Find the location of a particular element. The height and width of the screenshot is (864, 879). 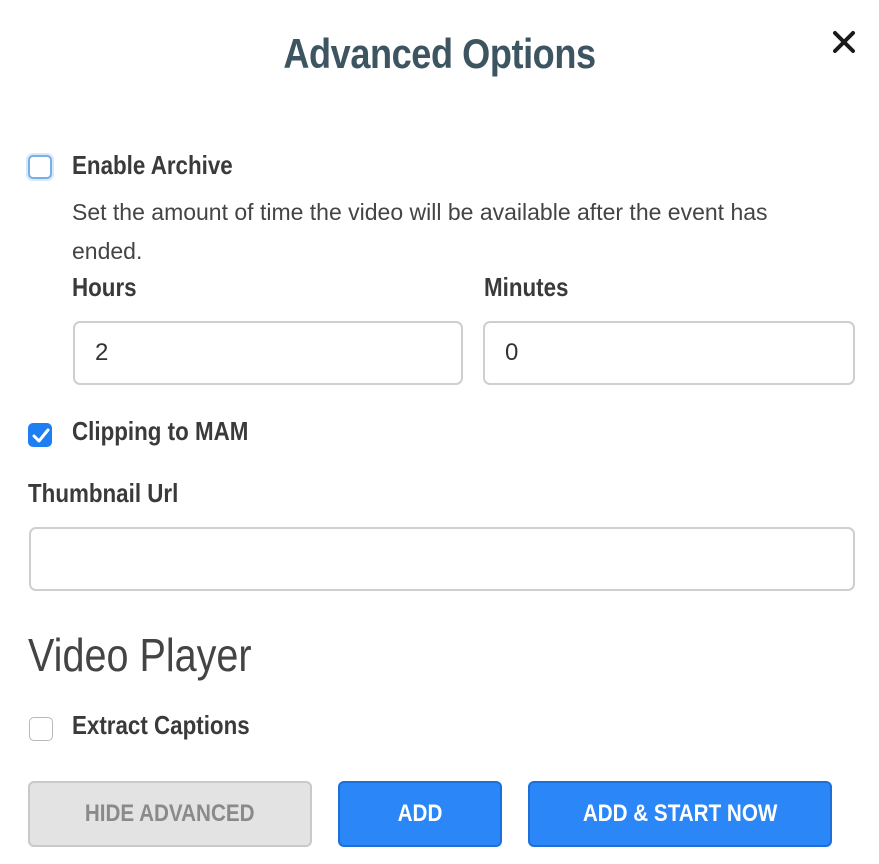

add-button: ADD is located at coordinates (420, 814).